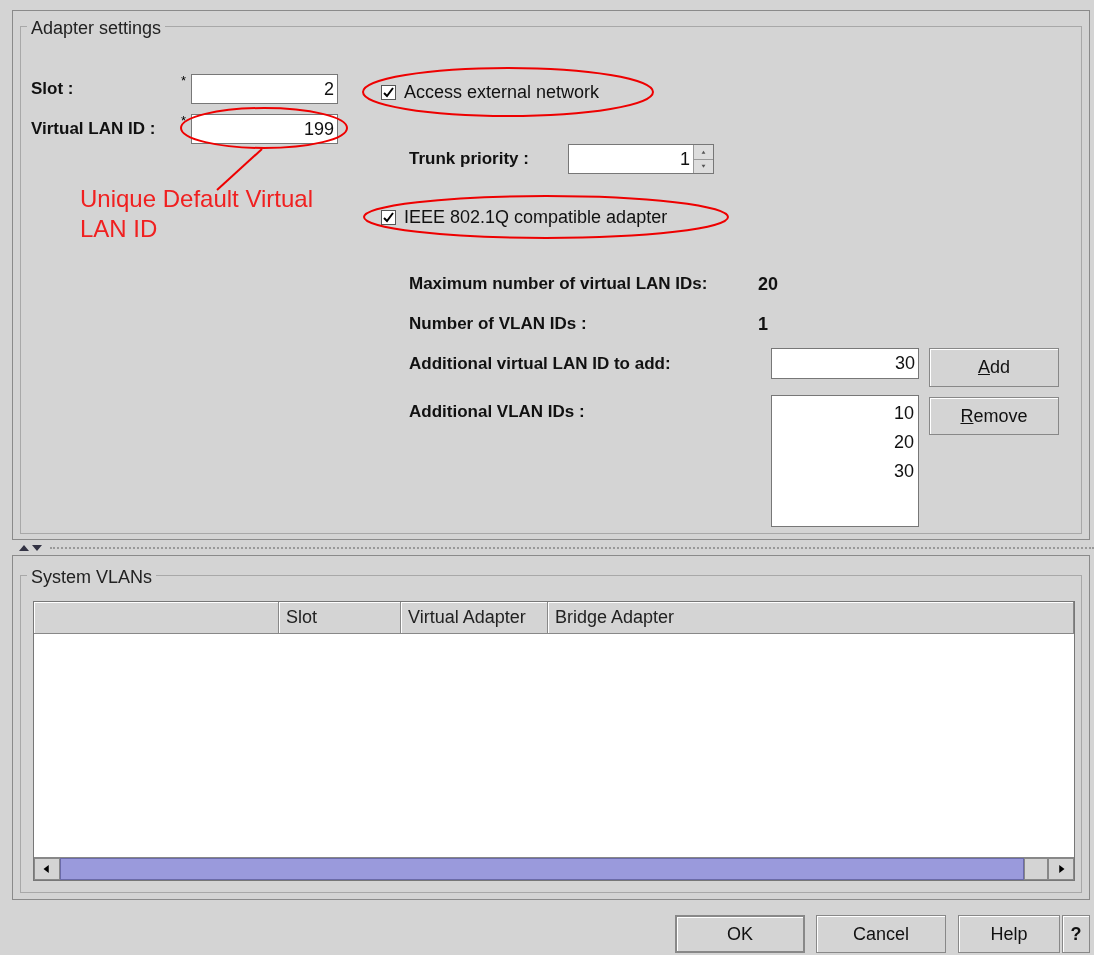 The height and width of the screenshot is (955, 1094). What do you see at coordinates (881, 934) in the screenshot?
I see `dialog-button: Cancel` at bounding box center [881, 934].